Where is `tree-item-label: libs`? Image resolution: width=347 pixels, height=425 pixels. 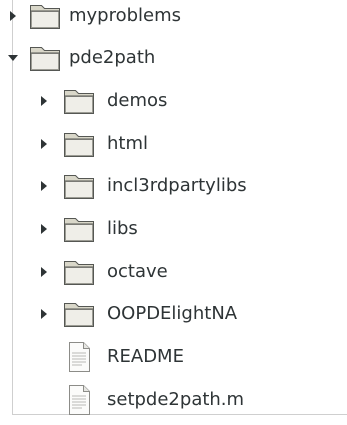
tree-item-label: libs is located at coordinates (122, 228).